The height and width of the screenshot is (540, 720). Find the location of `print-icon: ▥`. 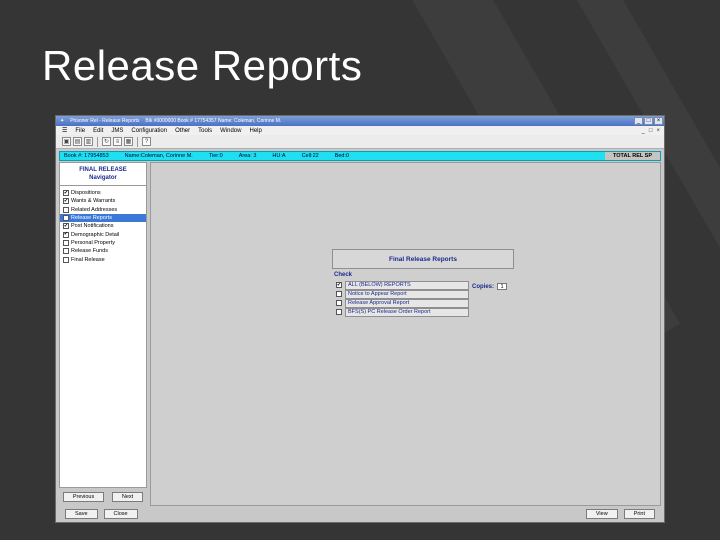

print-icon: ▥ is located at coordinates (88, 141).